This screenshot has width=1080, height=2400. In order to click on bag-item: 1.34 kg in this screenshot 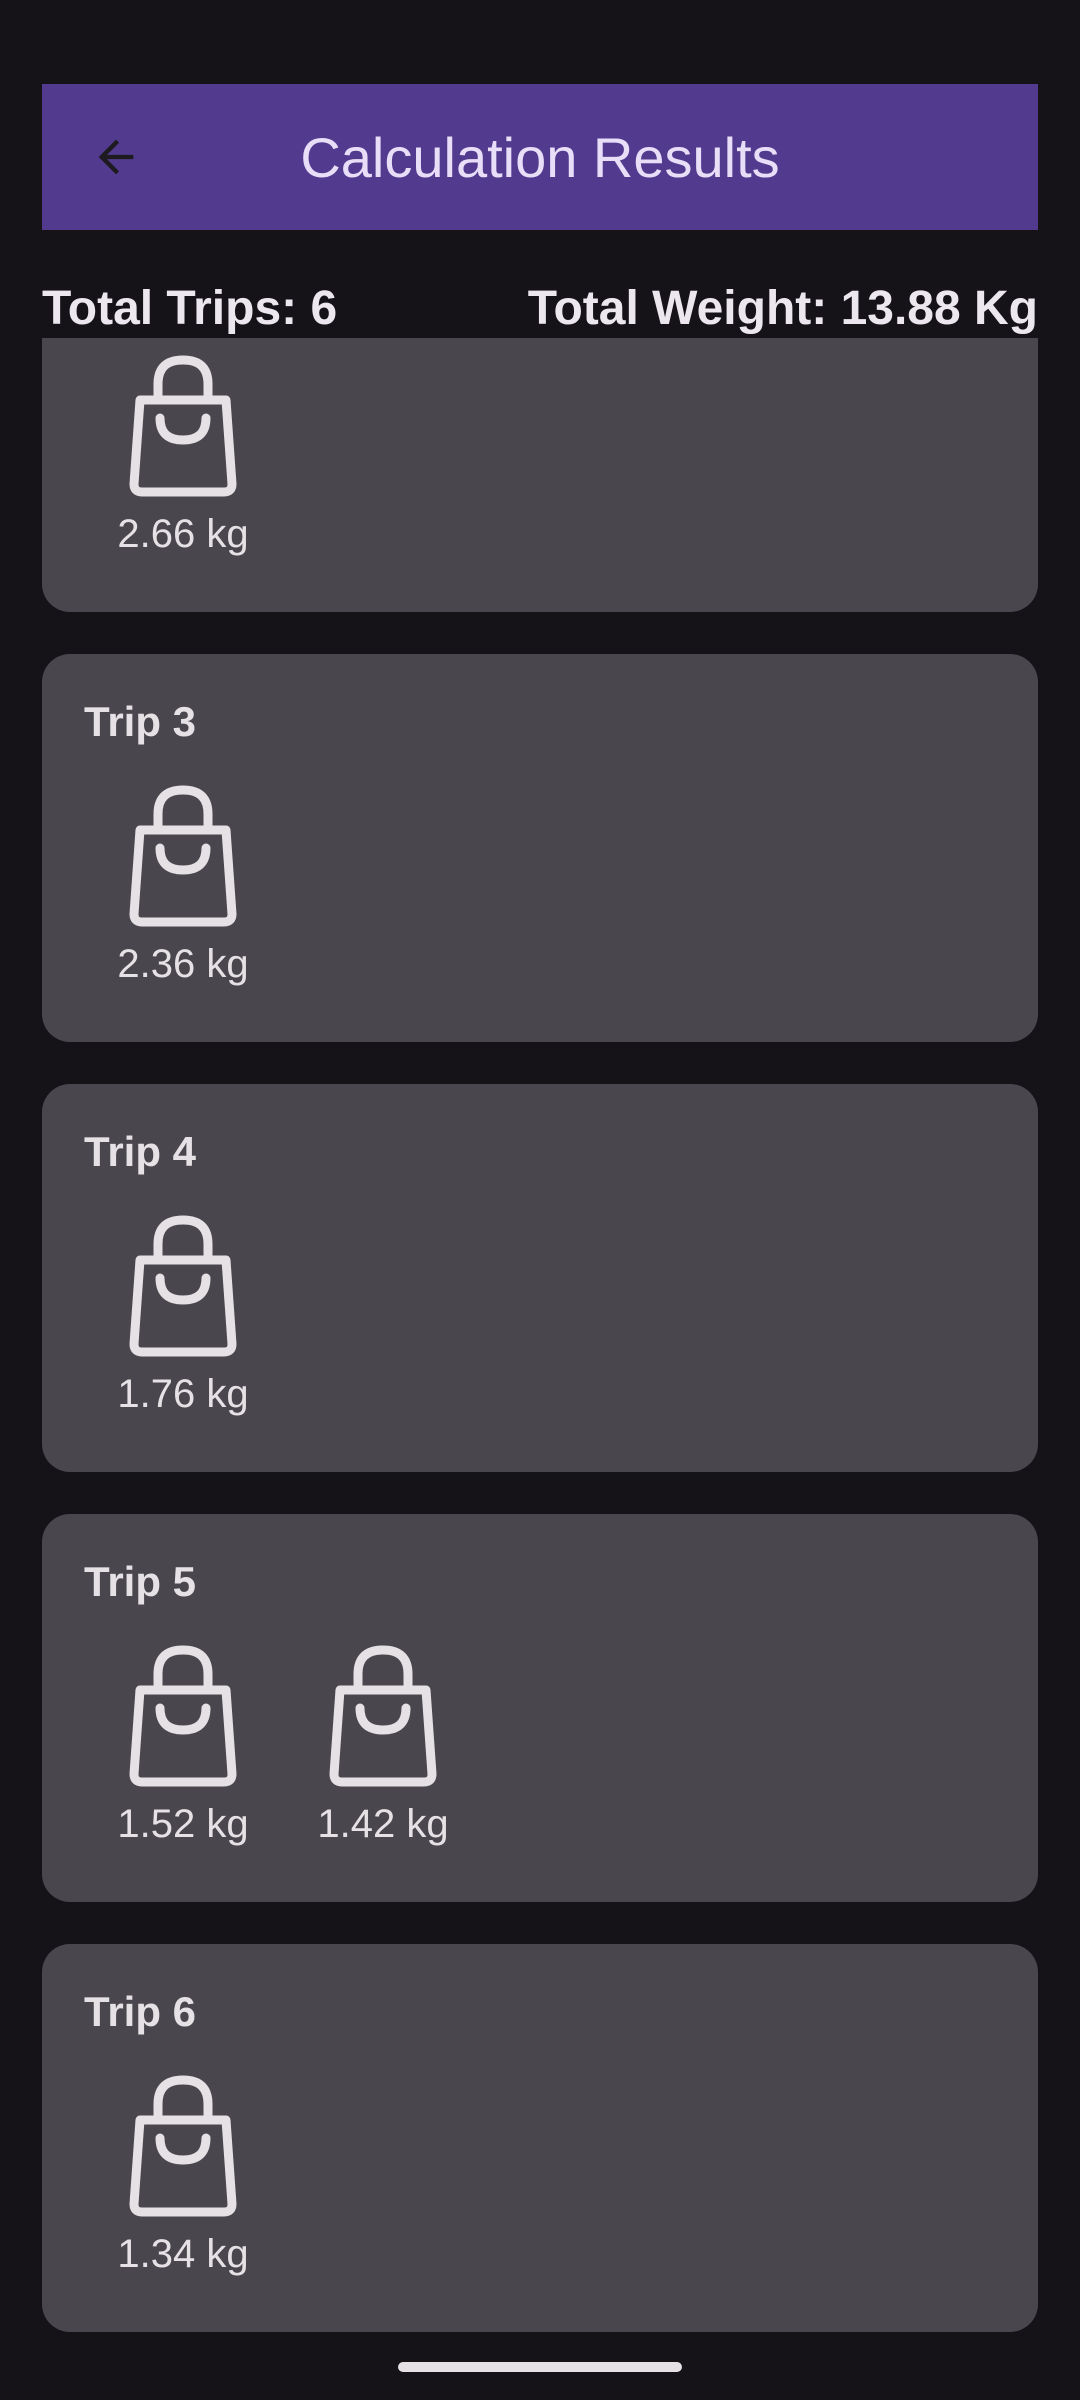, I will do `click(183, 2172)`.